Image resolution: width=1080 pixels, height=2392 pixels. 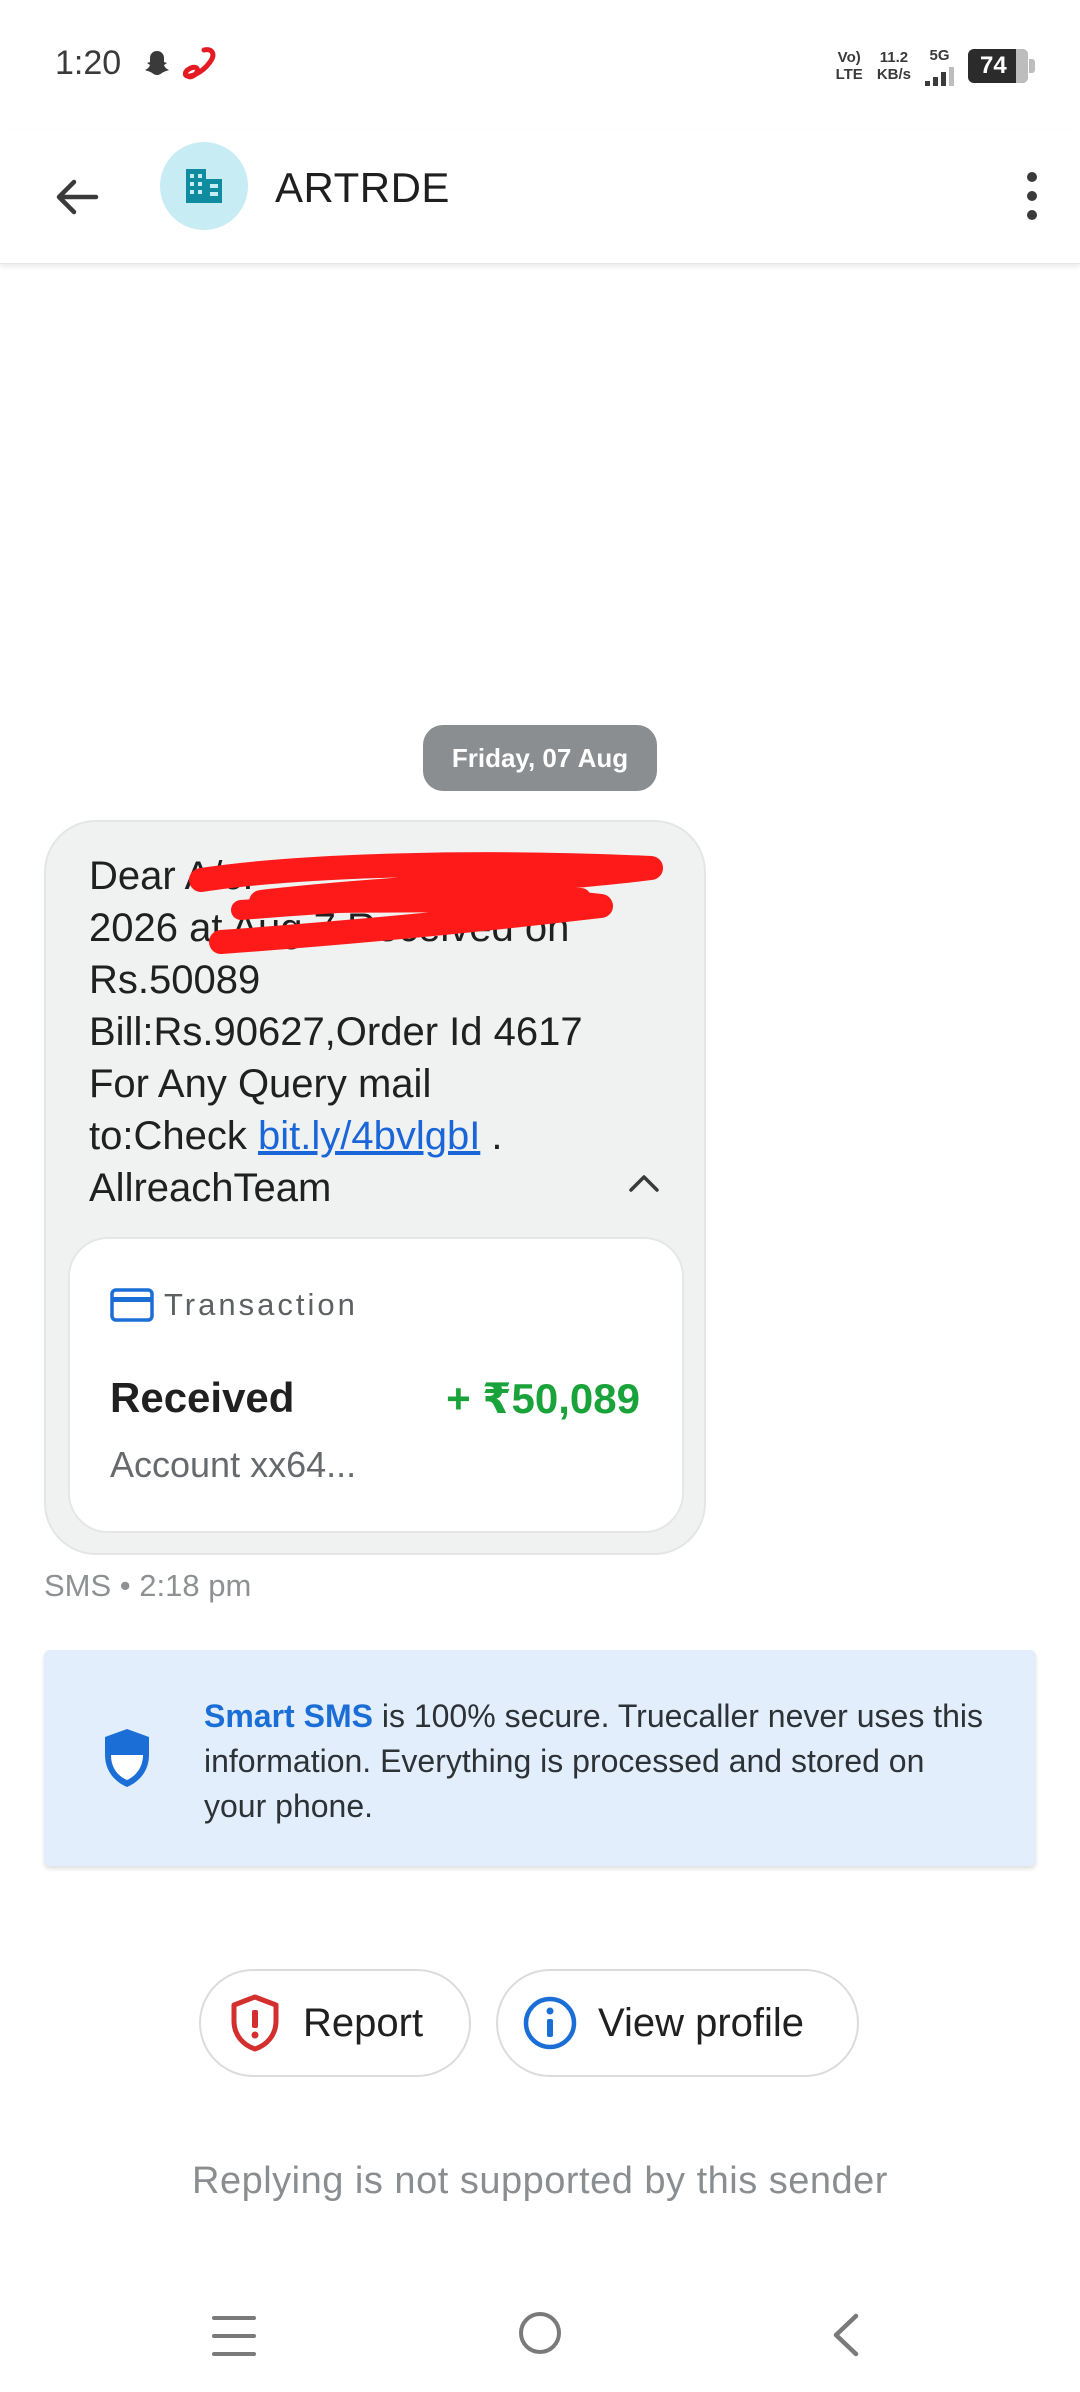 What do you see at coordinates (993, 65) in the screenshot?
I see `battery-level: 74` at bounding box center [993, 65].